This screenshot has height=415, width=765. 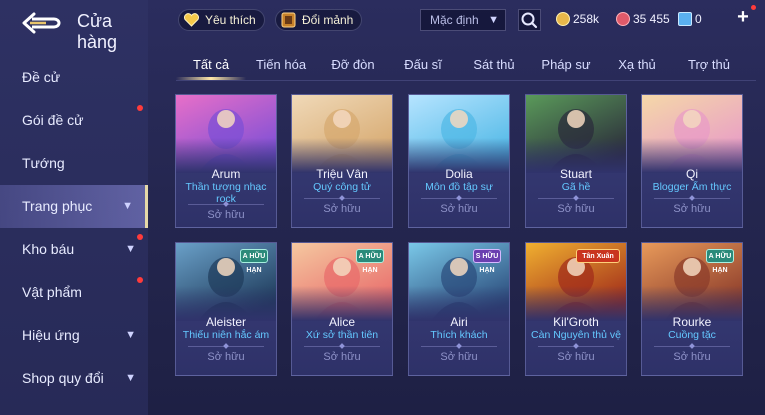 I want to click on sidebar-item-exchange-shop: Shop quy đổi ▼, so click(x=74, y=378).